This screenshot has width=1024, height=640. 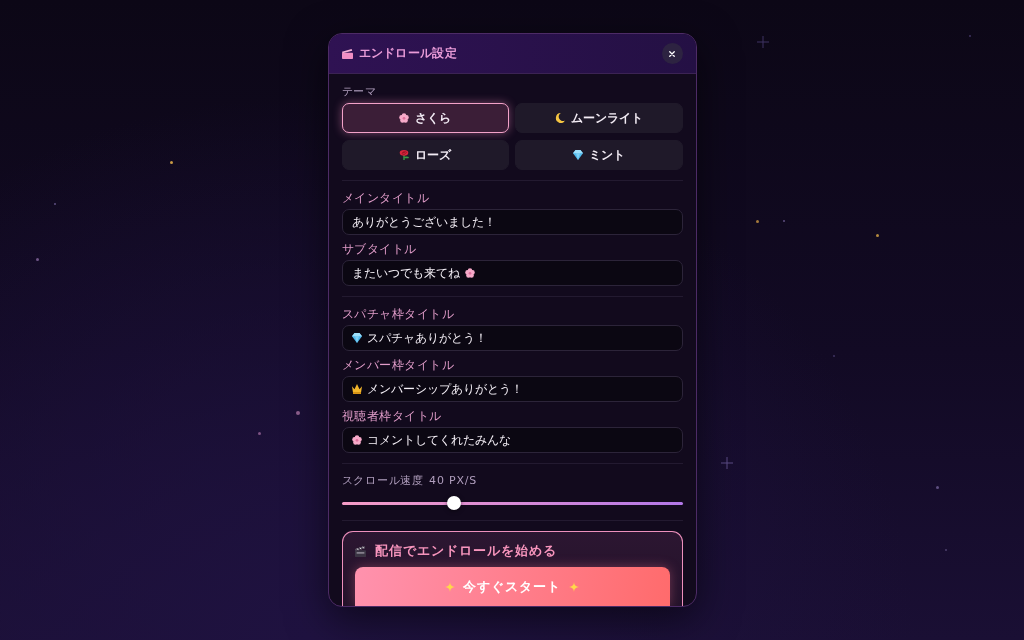 What do you see at coordinates (397, 365) in the screenshot?
I see `field-label: メンバー枠タイトル` at bounding box center [397, 365].